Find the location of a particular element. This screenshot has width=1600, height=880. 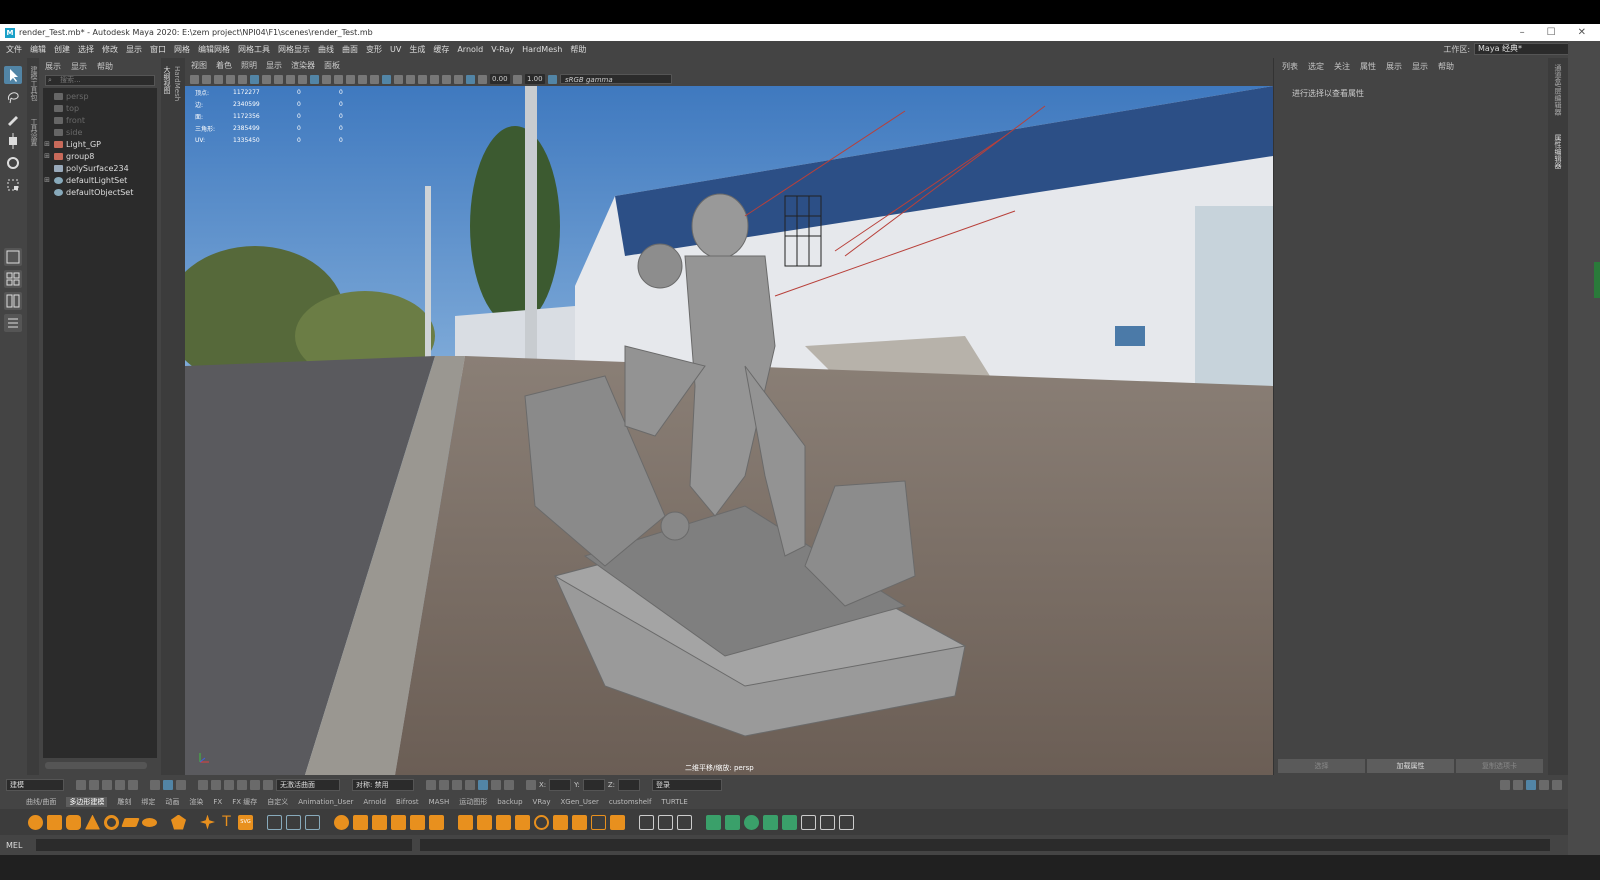

uv-cut-icon is located at coordinates (789, 822).